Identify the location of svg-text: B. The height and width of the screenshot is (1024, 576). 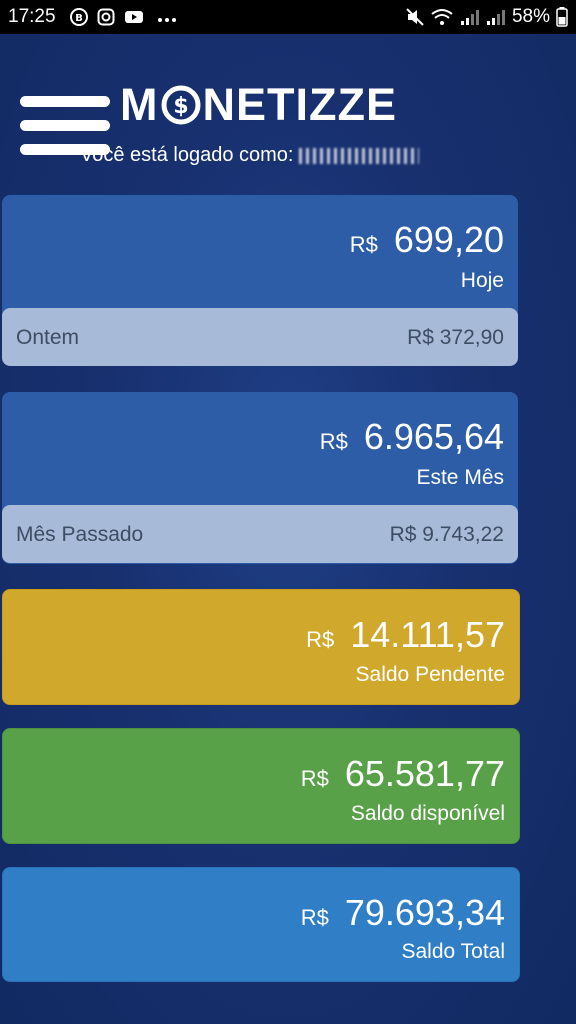
(79, 18).